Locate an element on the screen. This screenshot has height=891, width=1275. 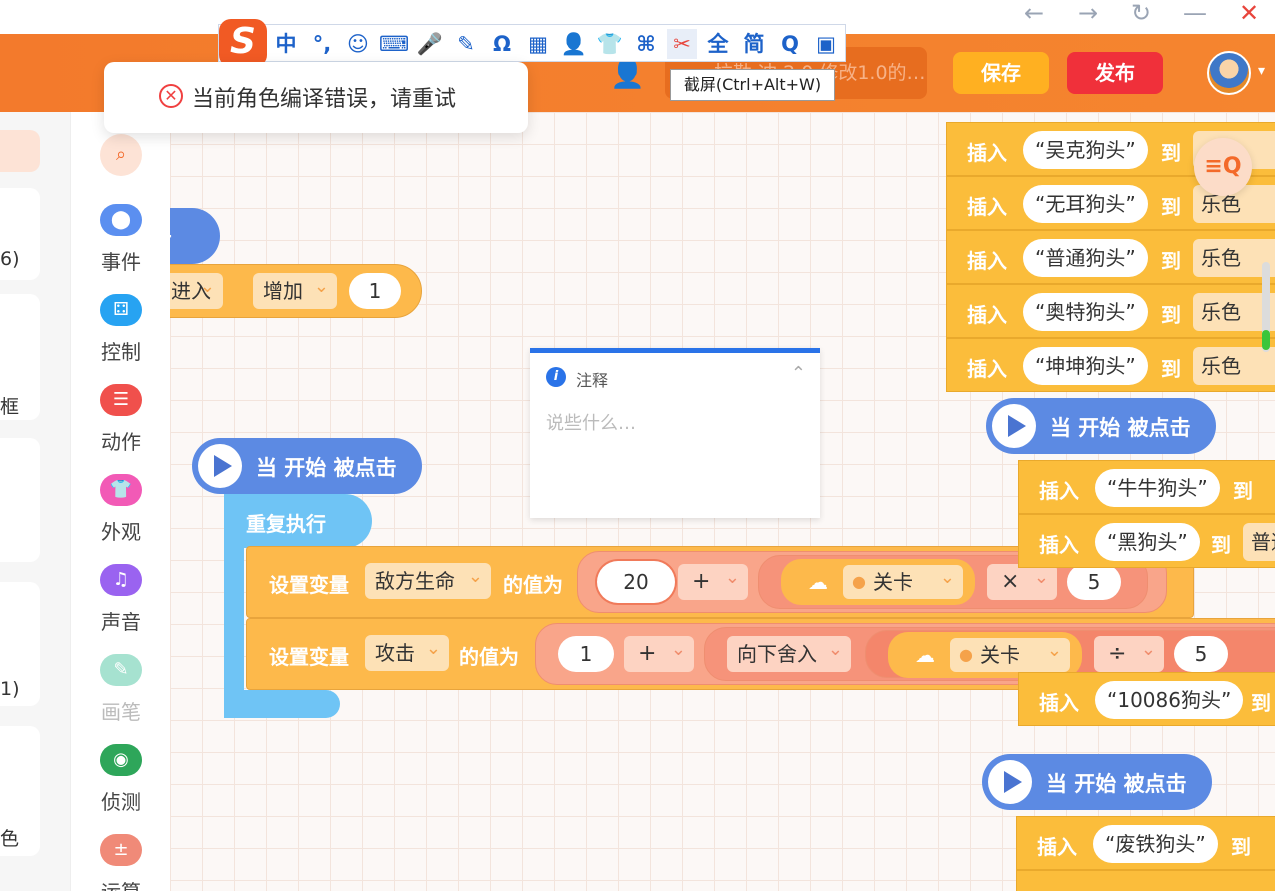
action-block: 进入 增加 1 is located at coordinates (296, 291).